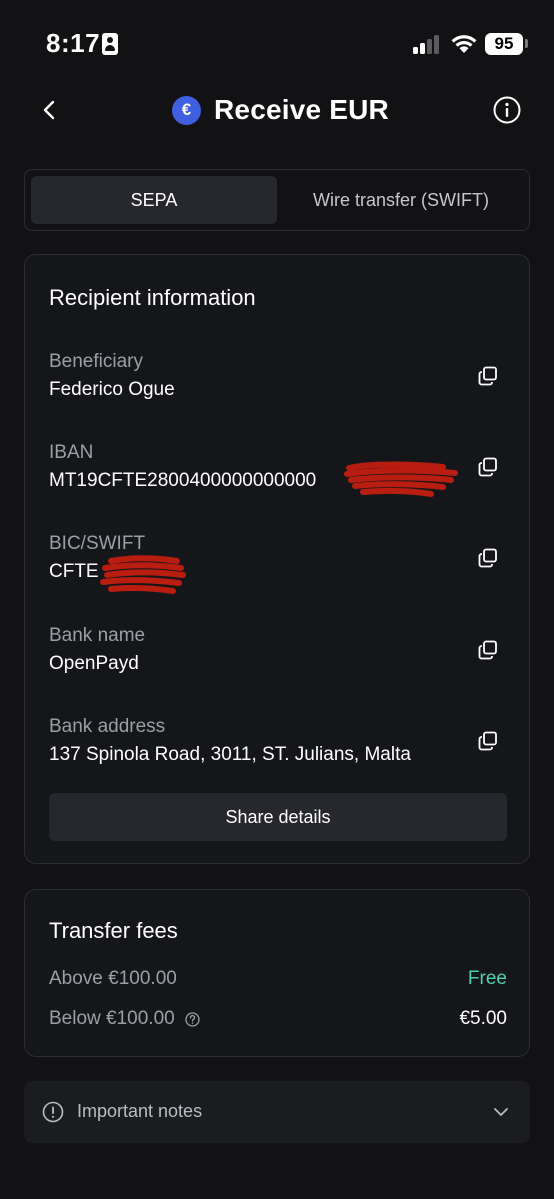 The image size is (554, 1199). Describe the element at coordinates (97, 635) in the screenshot. I see `field-label: Bank name` at that location.